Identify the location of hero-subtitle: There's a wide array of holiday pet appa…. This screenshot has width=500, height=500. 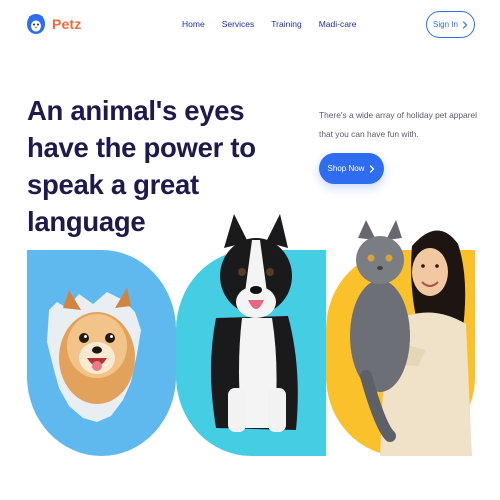
(398, 124).